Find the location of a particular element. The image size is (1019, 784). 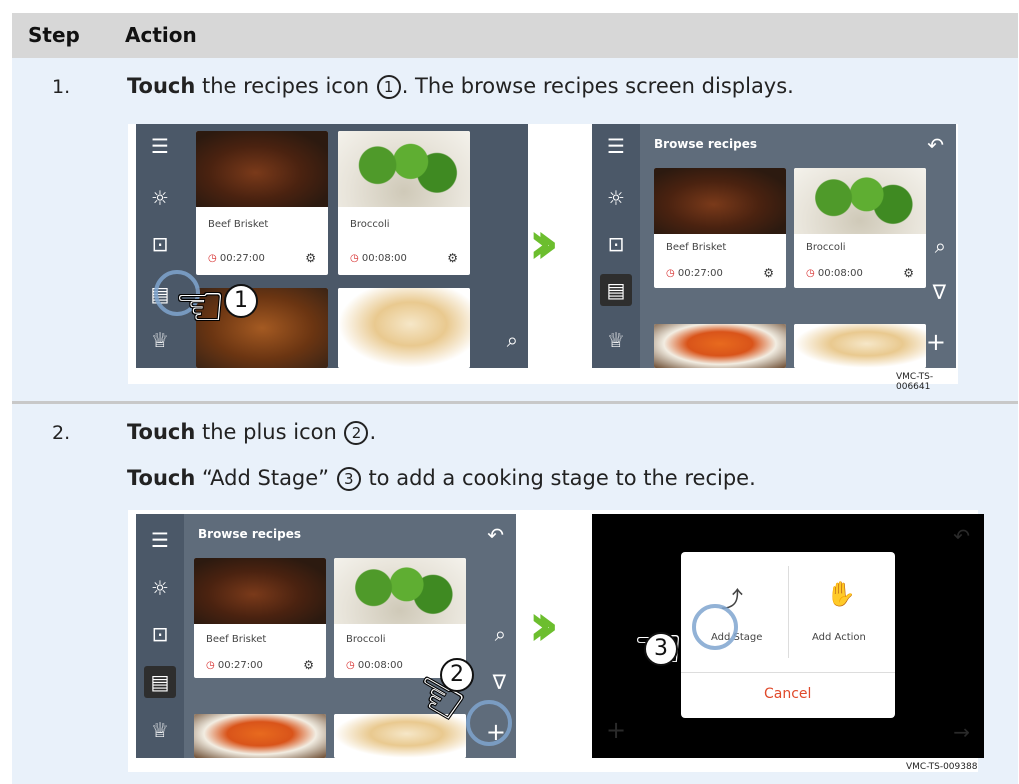

arrow-right-icon: → is located at coordinates (961, 732).